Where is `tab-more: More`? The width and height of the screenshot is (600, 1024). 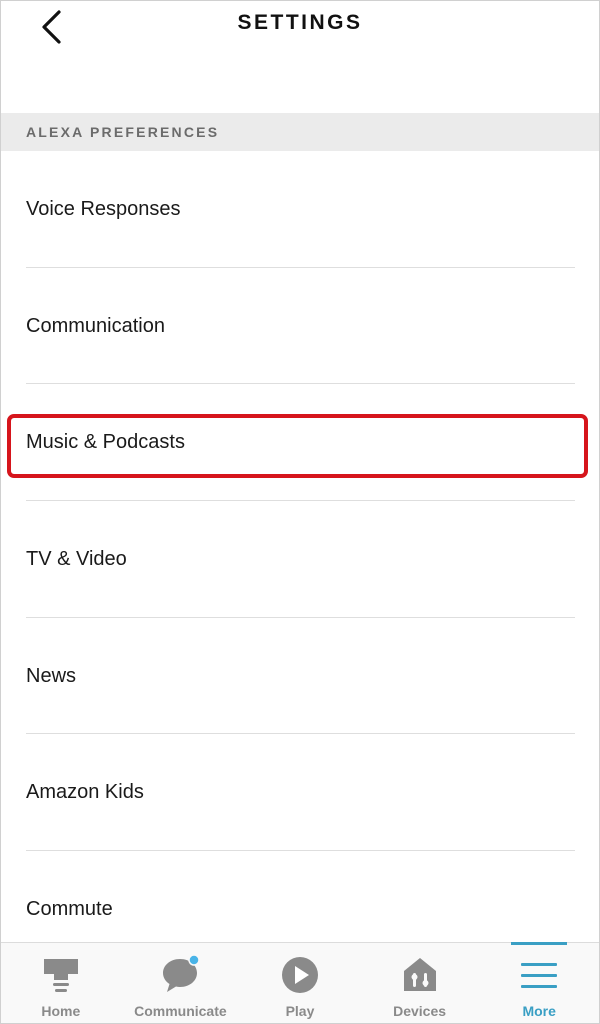 tab-more: More is located at coordinates (539, 982).